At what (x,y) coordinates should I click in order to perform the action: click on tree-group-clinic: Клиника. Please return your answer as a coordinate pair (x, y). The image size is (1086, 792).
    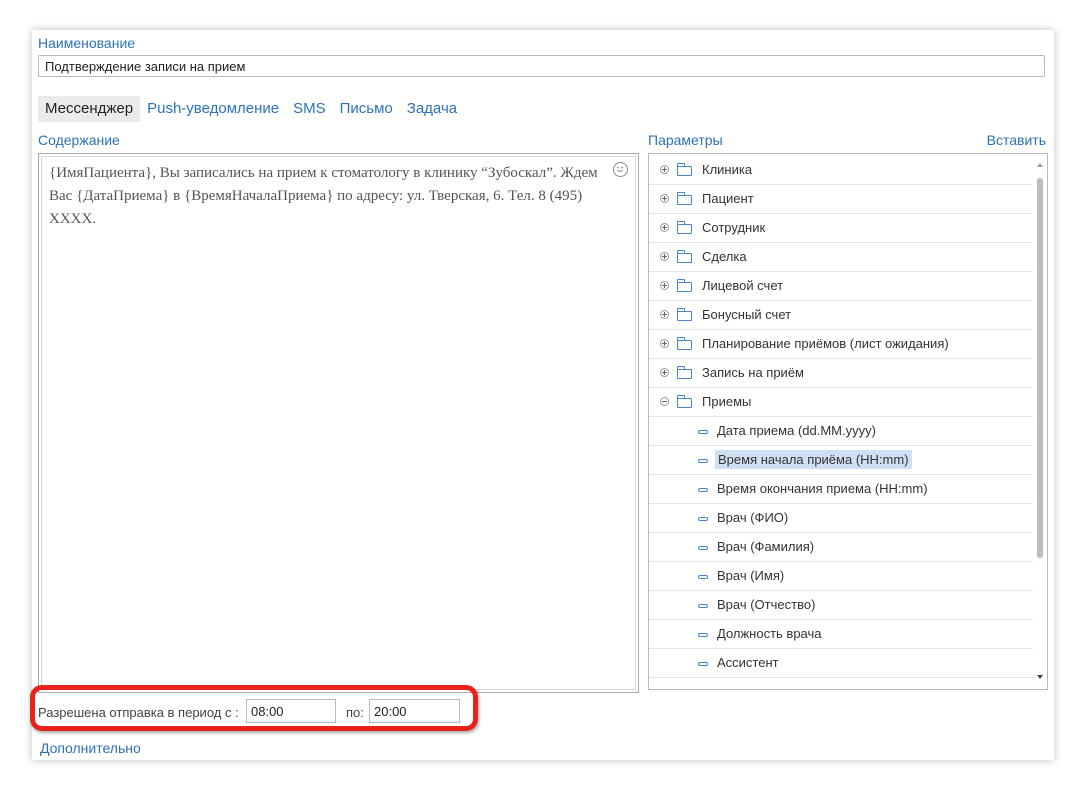
    Looking at the image, I should click on (841, 170).